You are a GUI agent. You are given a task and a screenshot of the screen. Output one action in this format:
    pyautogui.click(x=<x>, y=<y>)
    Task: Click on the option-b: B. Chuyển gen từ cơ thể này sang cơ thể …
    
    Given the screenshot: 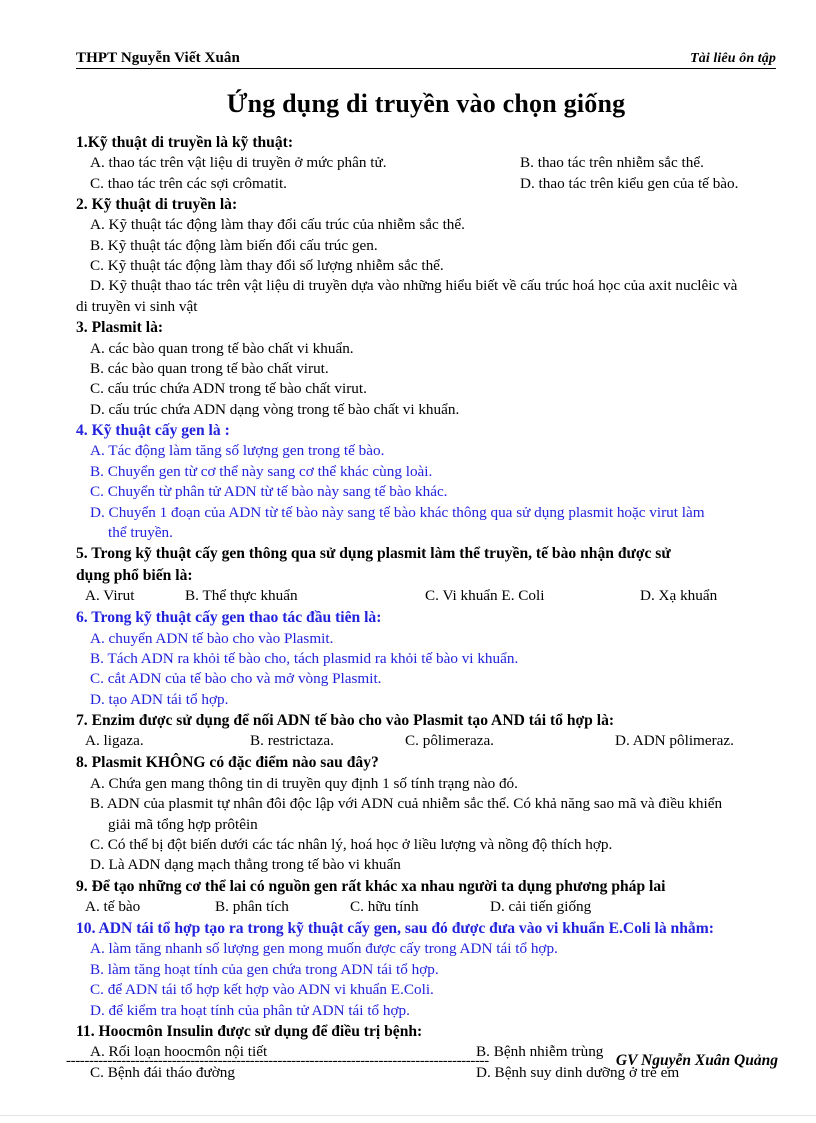 What is the action you would take?
    pyautogui.click(x=261, y=471)
    